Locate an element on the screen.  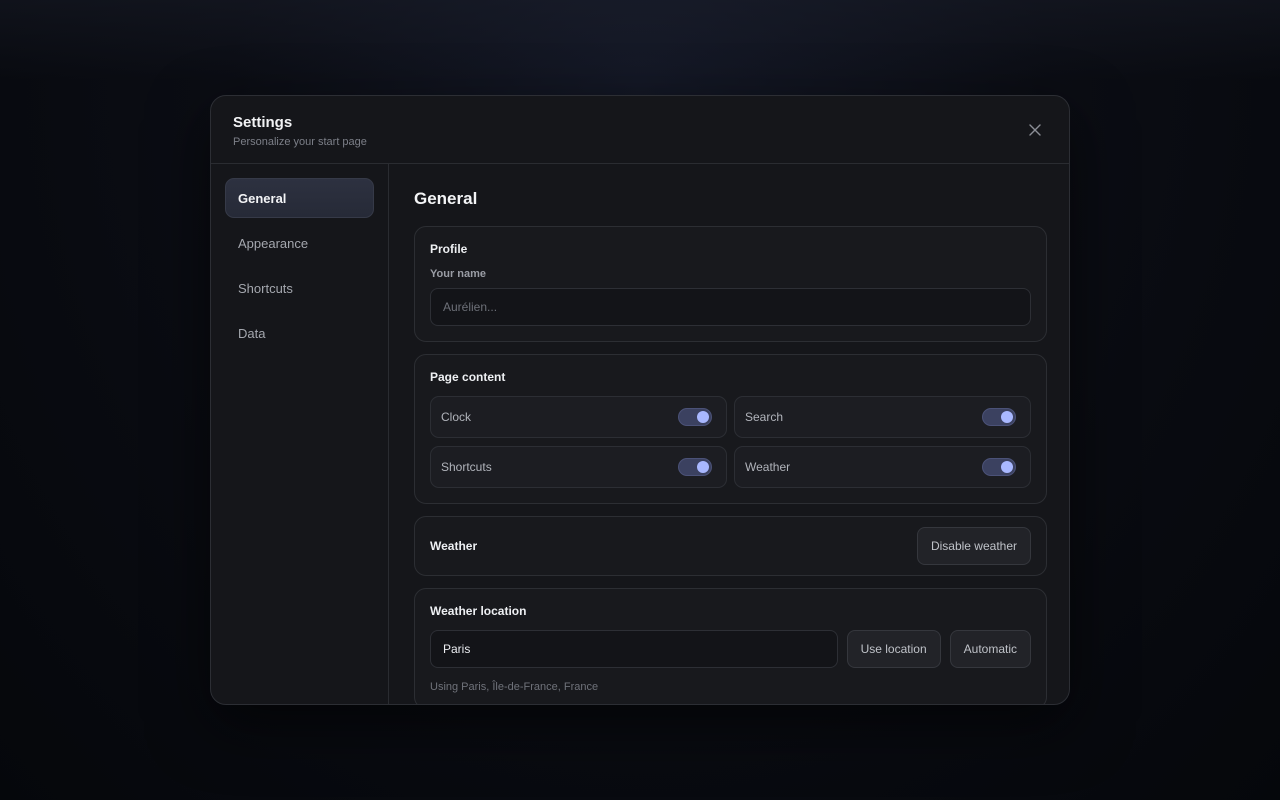
toggle-label: Clock is located at coordinates (456, 417).